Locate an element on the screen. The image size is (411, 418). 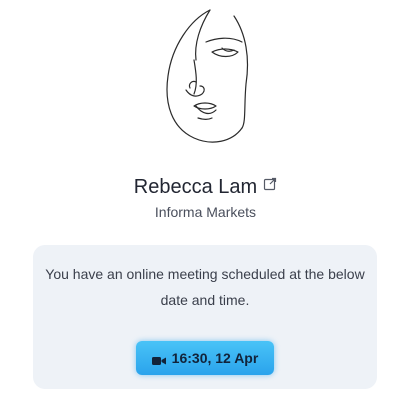
meeting-time-button: 16:30, 12 Apr is located at coordinates (205, 358).